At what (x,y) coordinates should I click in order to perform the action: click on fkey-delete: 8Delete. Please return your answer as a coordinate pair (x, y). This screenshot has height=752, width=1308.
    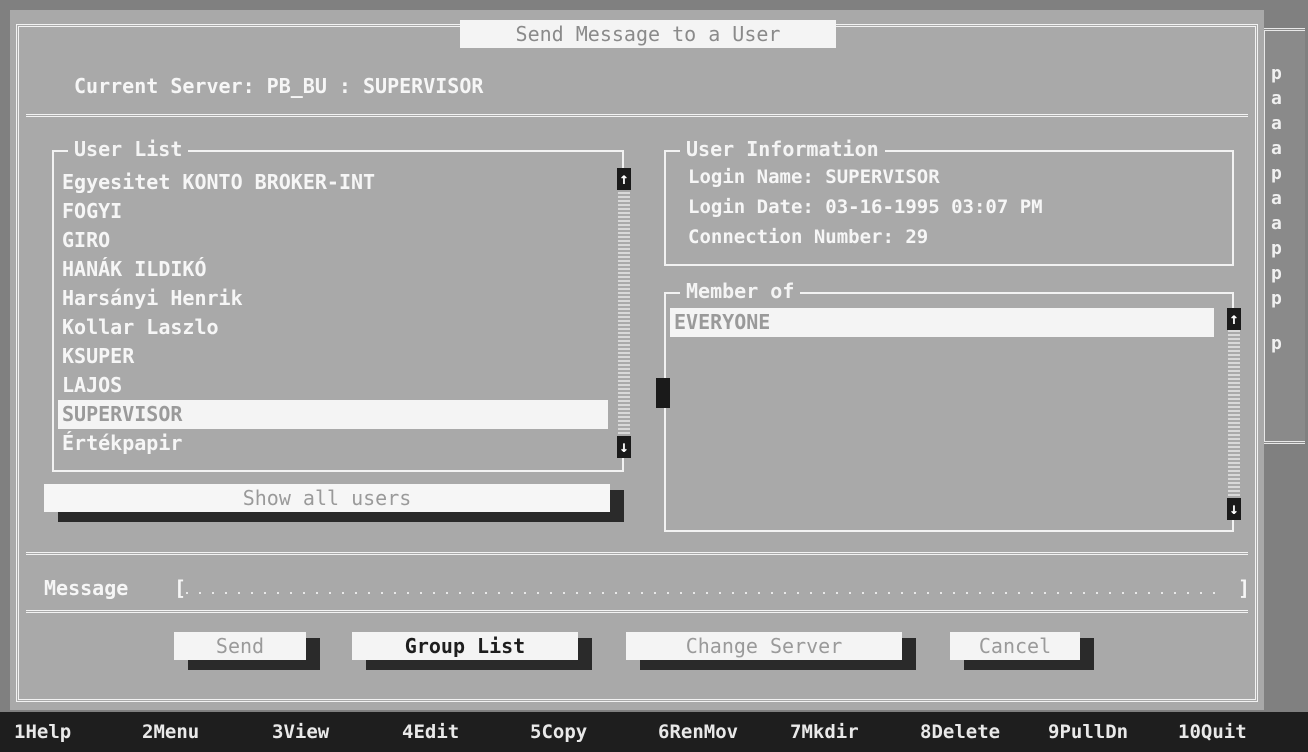
    Looking at the image, I should click on (960, 732).